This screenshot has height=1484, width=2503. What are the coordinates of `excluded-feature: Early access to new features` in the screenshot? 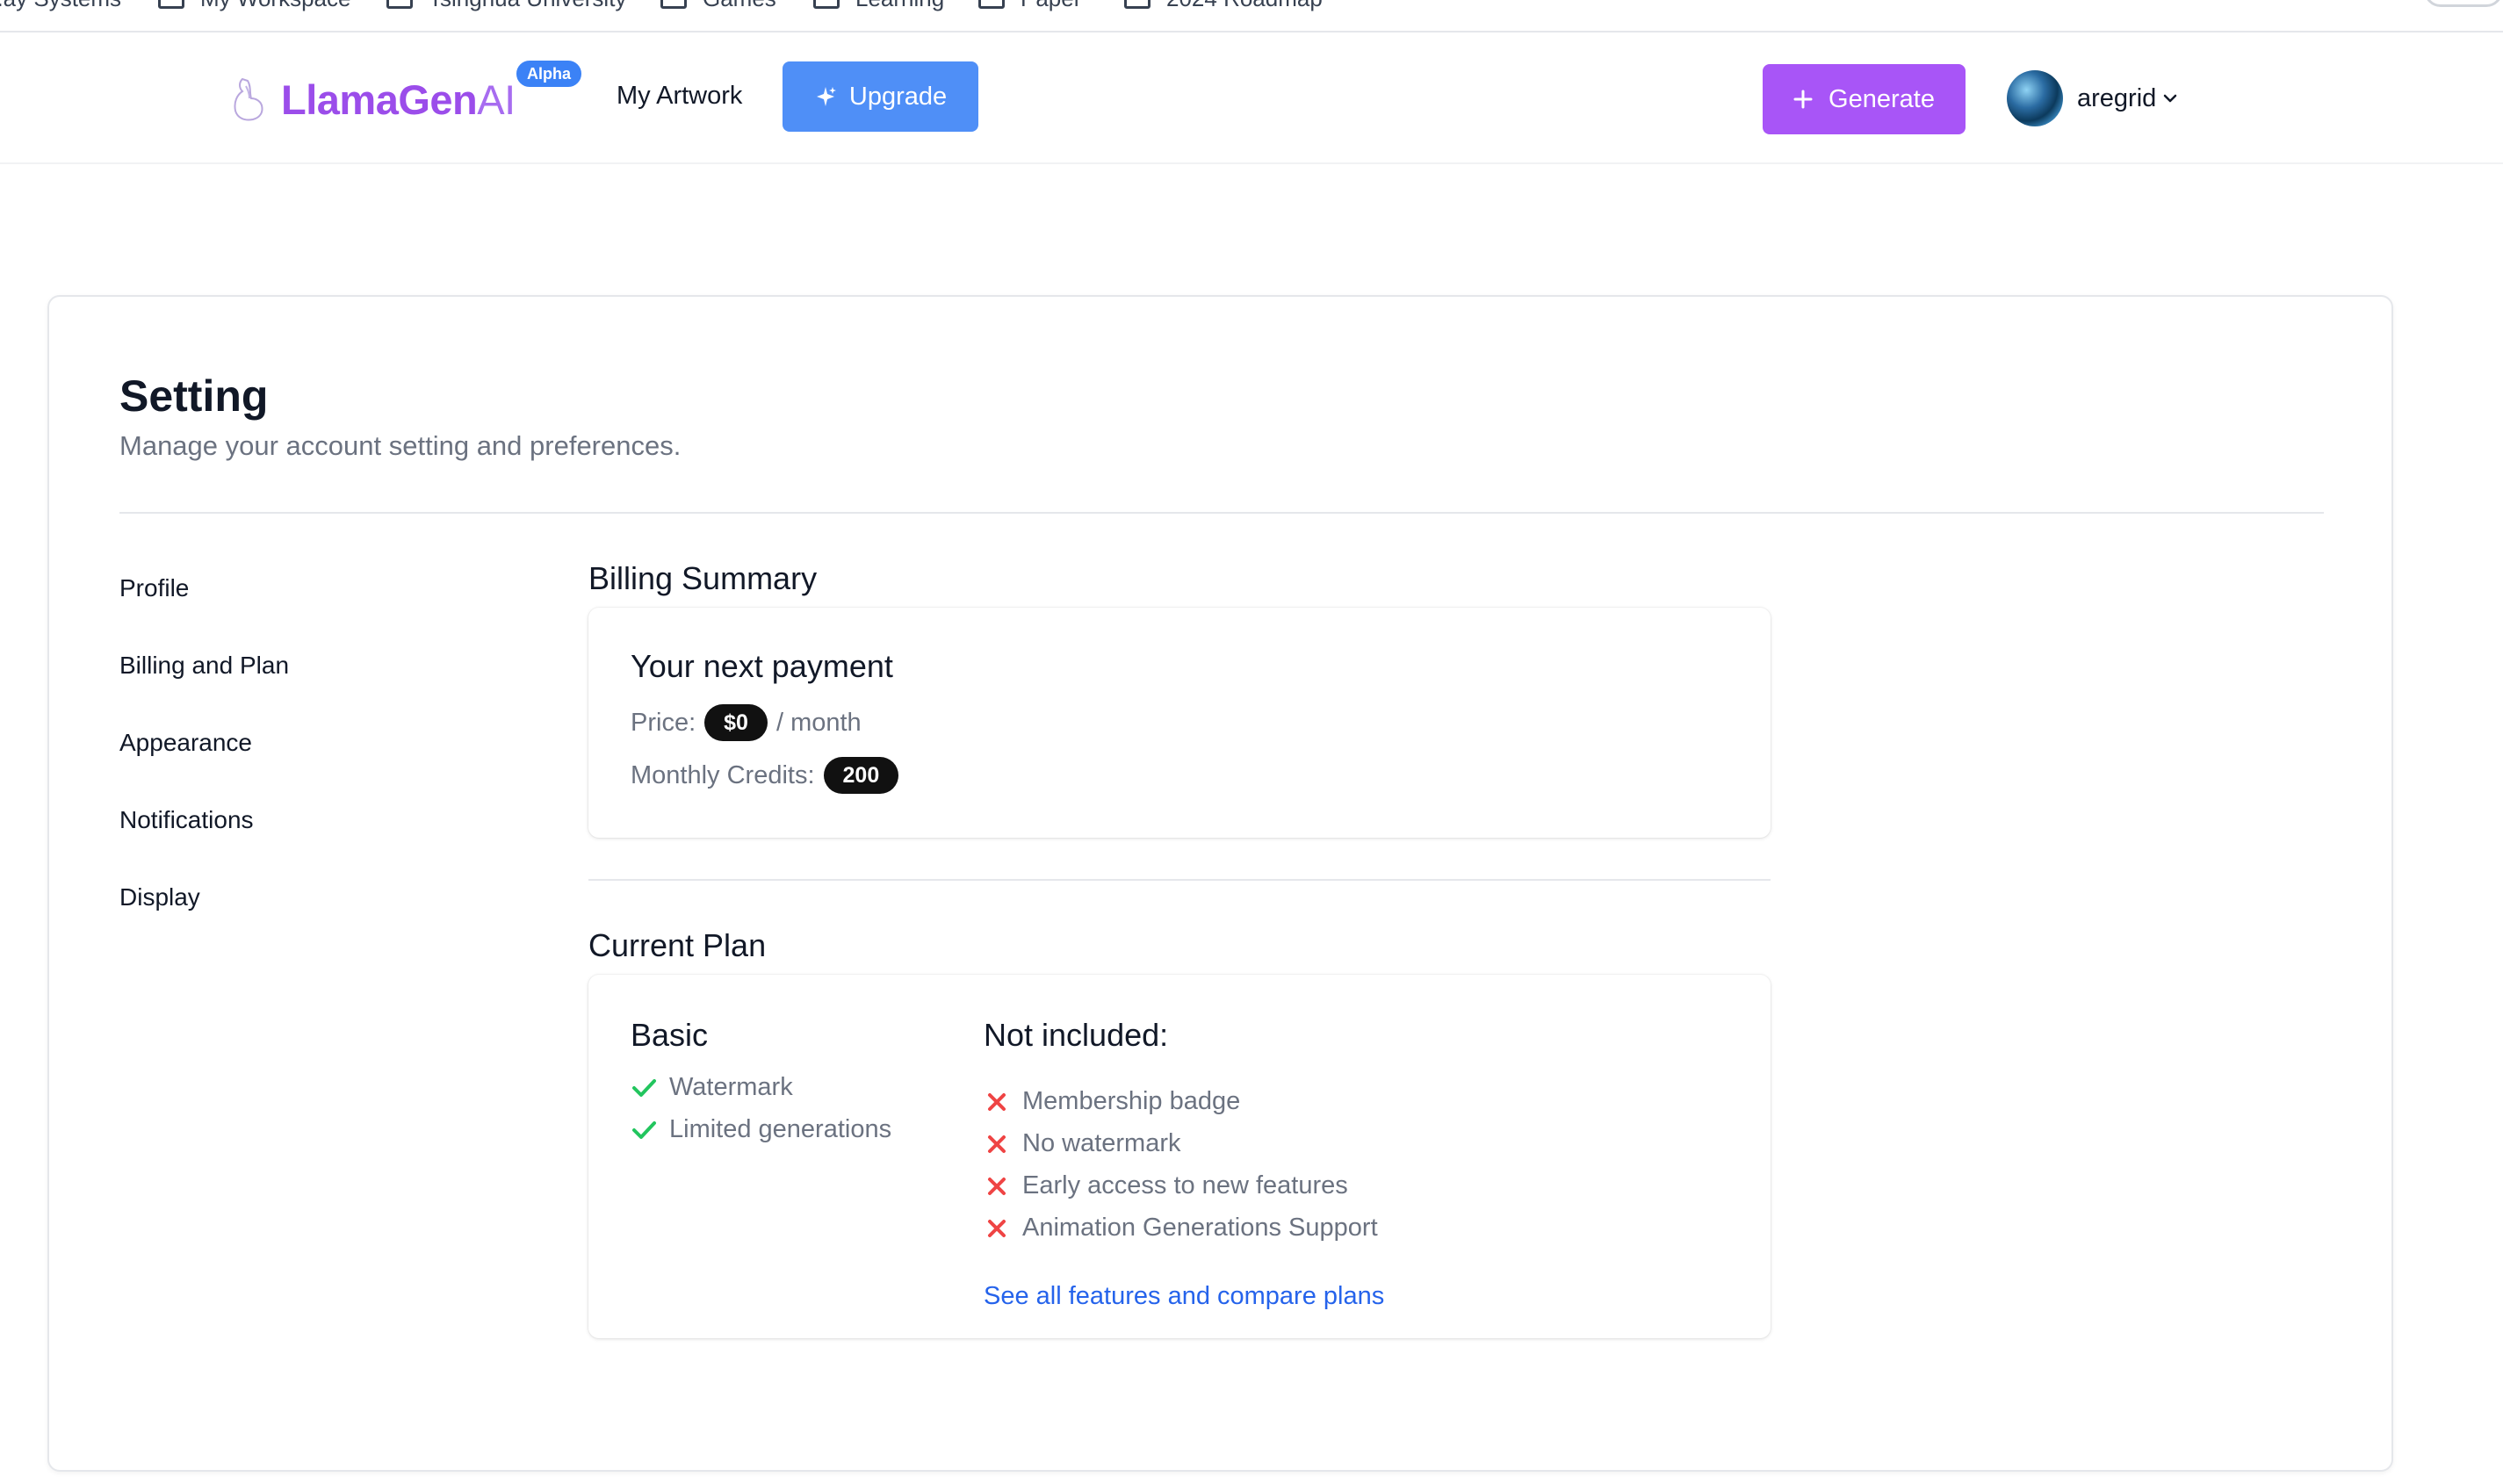 It's located at (1166, 1185).